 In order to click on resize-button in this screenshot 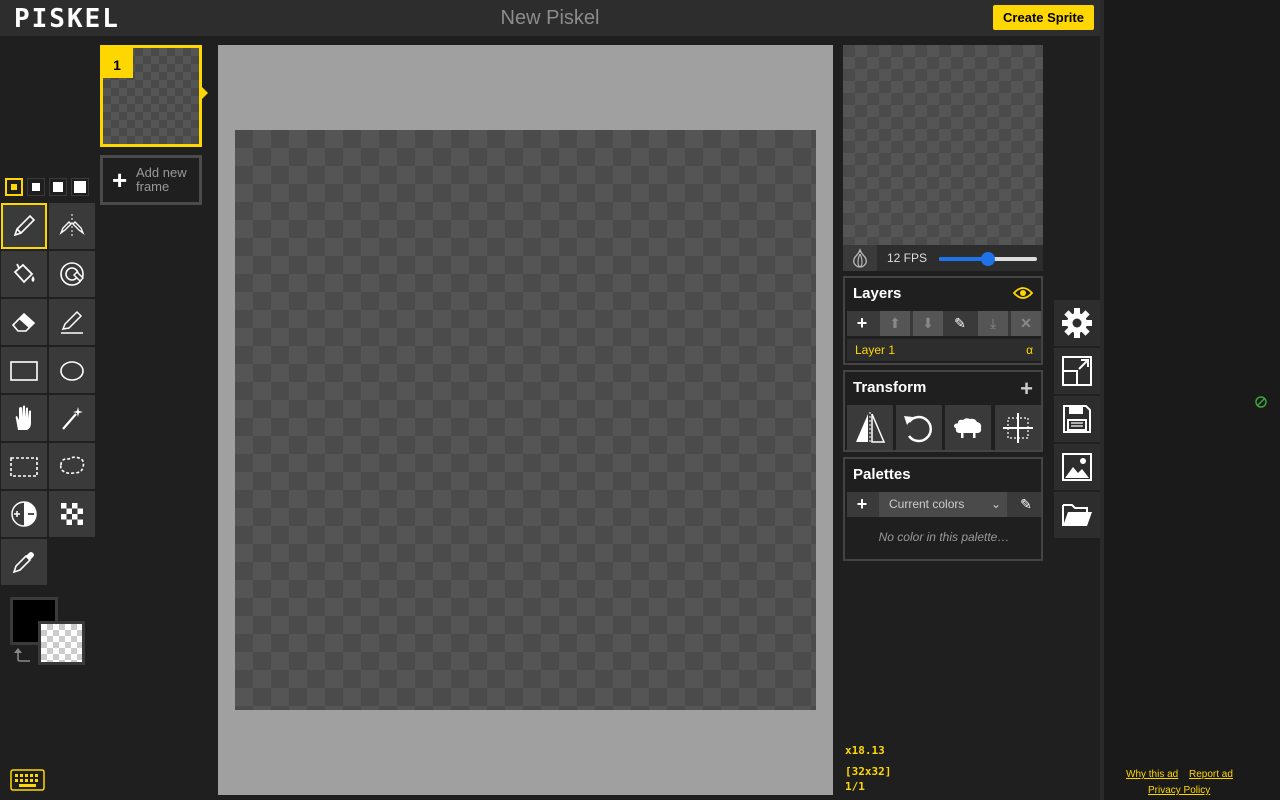, I will do `click(1077, 371)`.